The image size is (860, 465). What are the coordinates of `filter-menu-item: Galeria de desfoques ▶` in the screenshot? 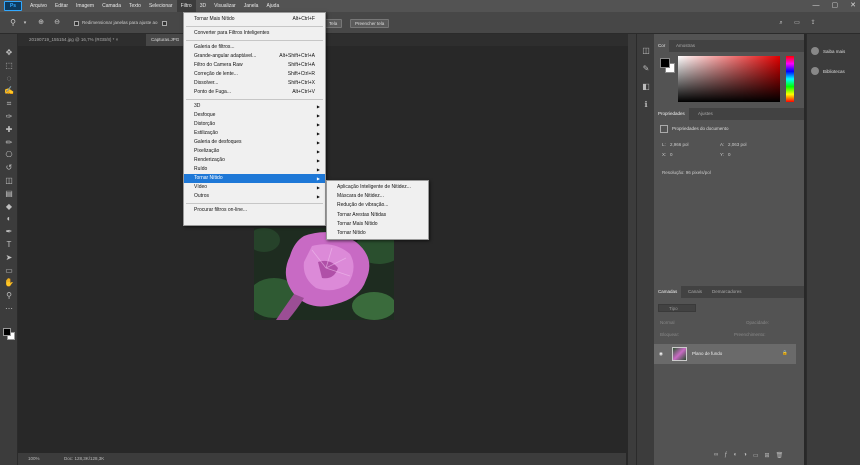 It's located at (254, 142).